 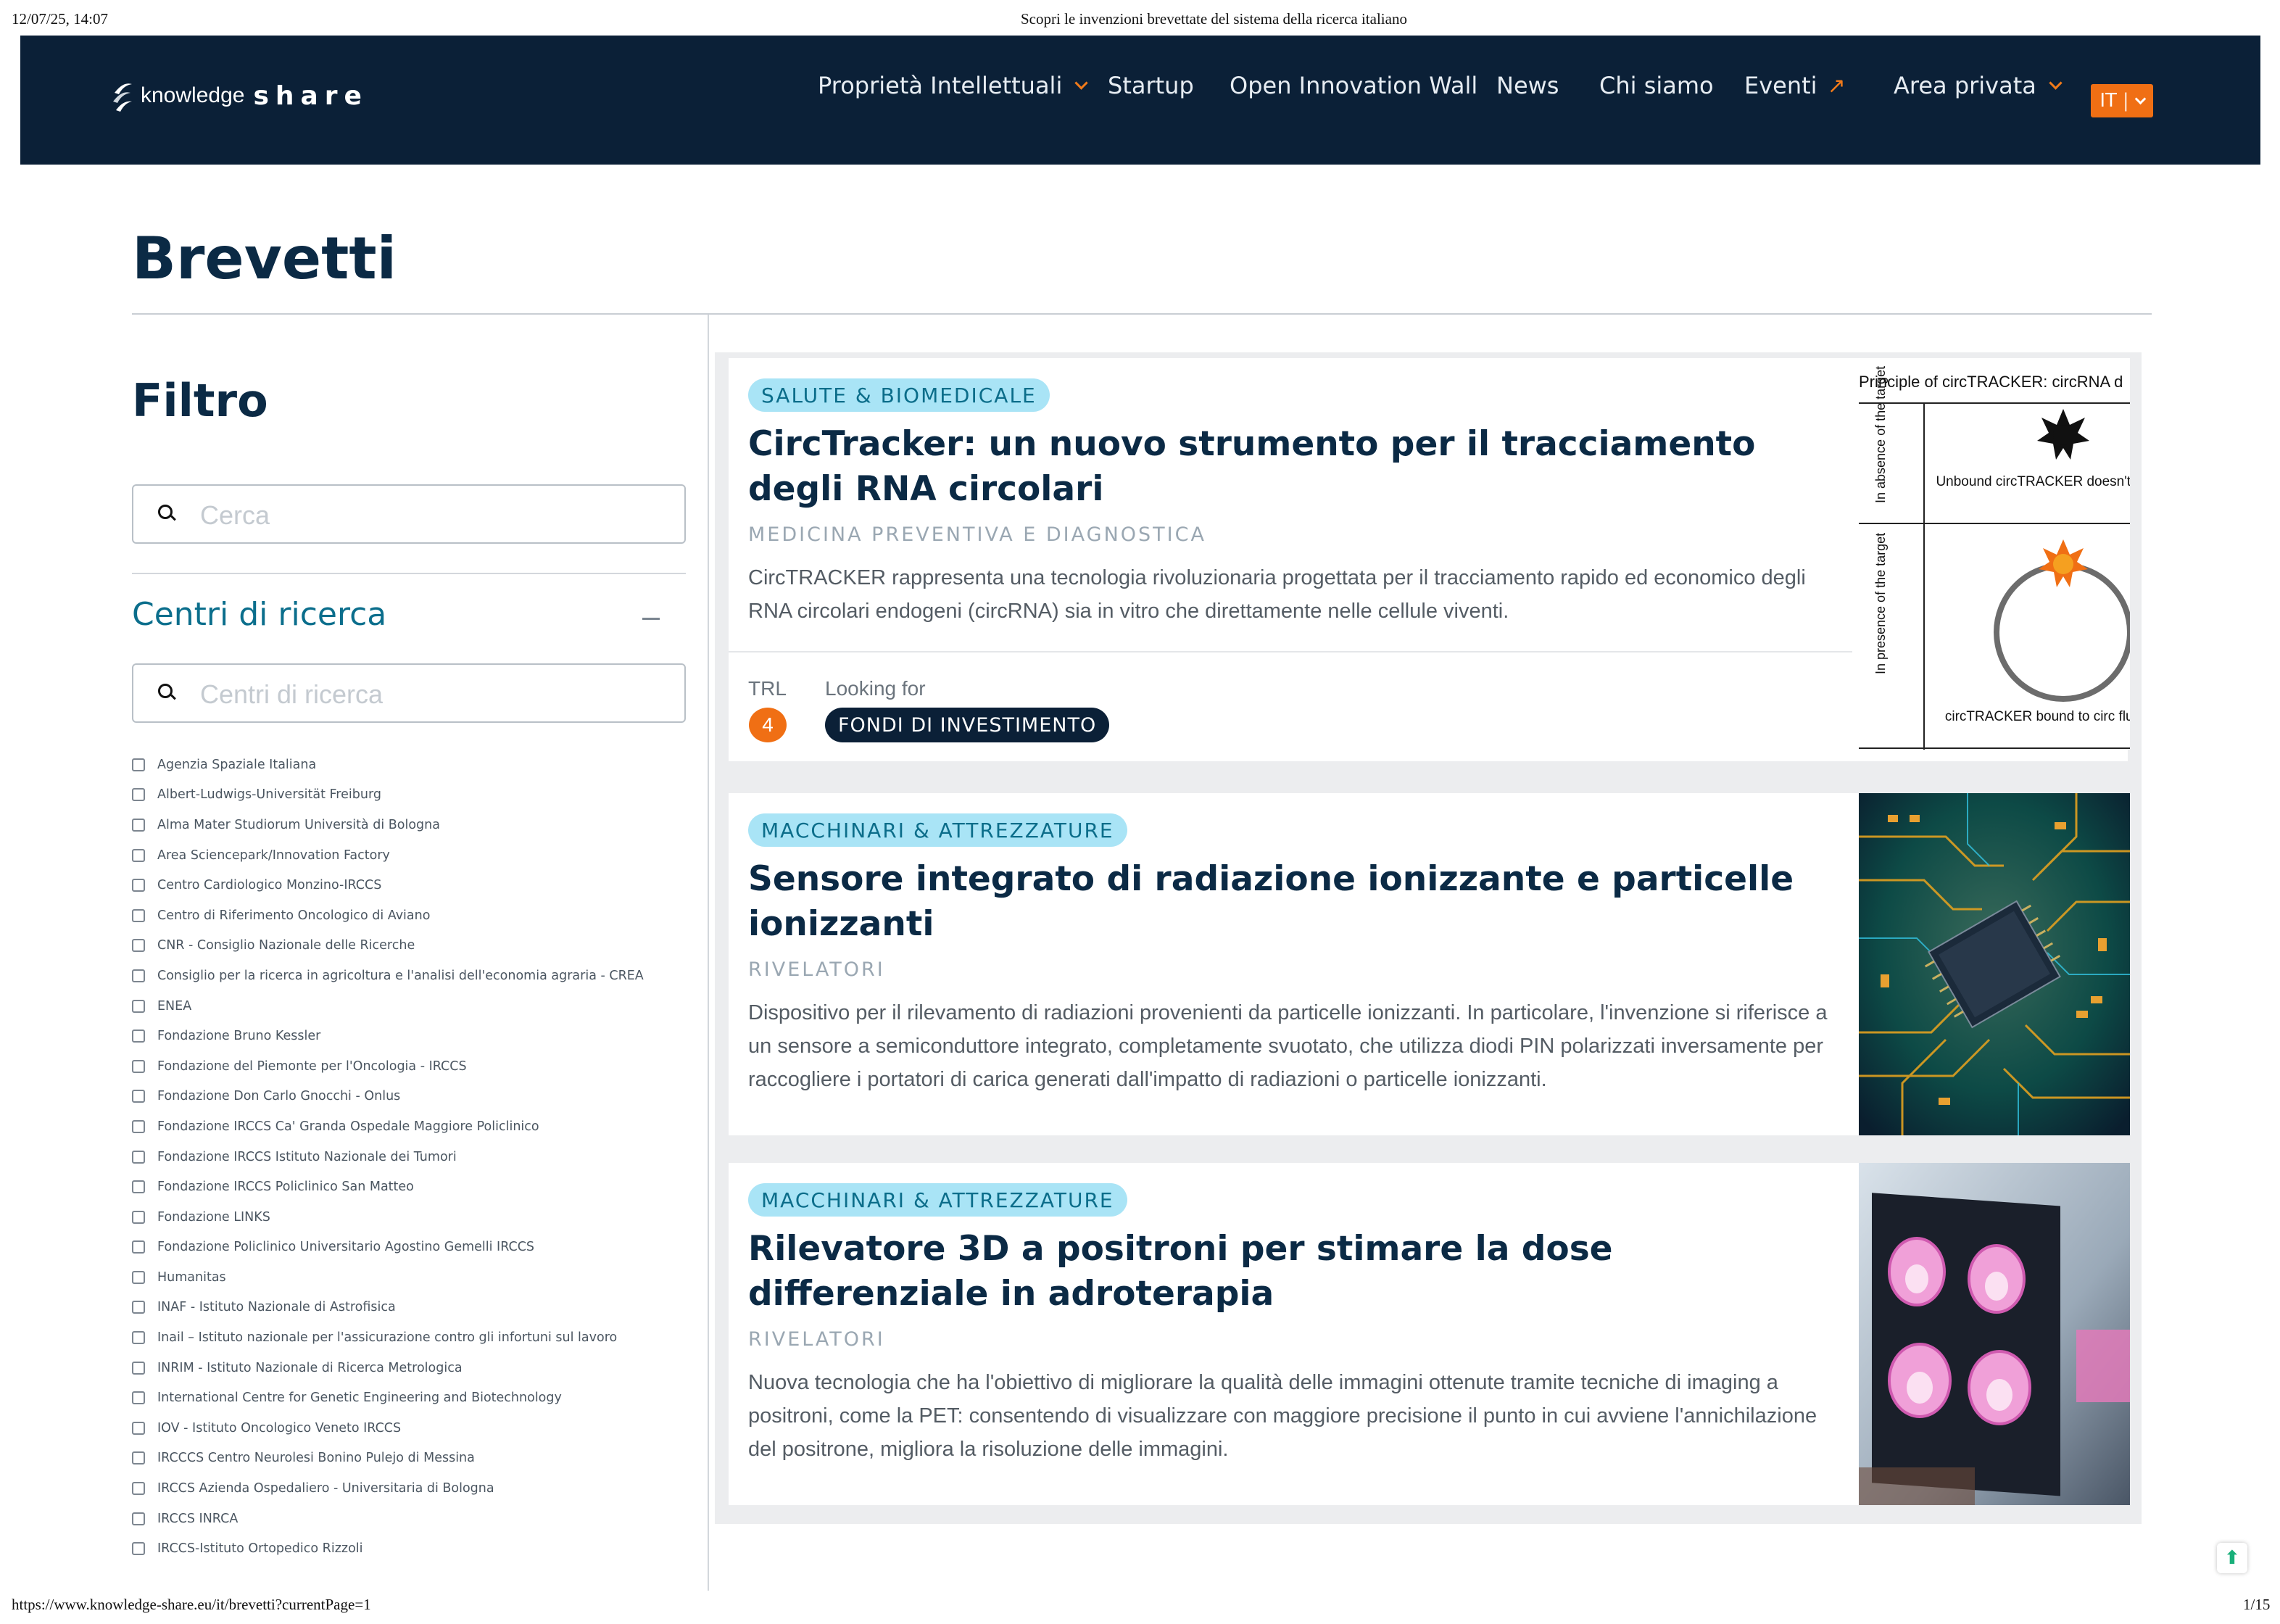 I want to click on nav-eventi: Eventi ↗, so click(x=1795, y=85).